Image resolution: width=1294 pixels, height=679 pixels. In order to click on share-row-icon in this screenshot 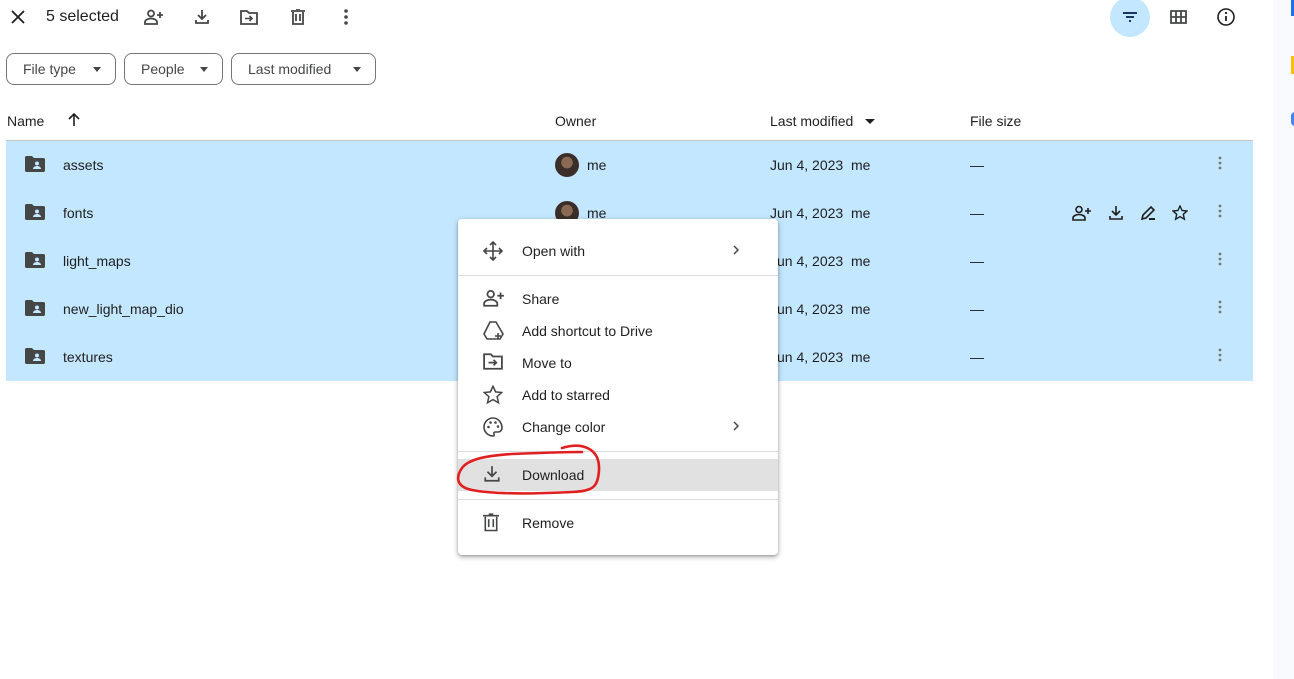, I will do `click(1082, 213)`.